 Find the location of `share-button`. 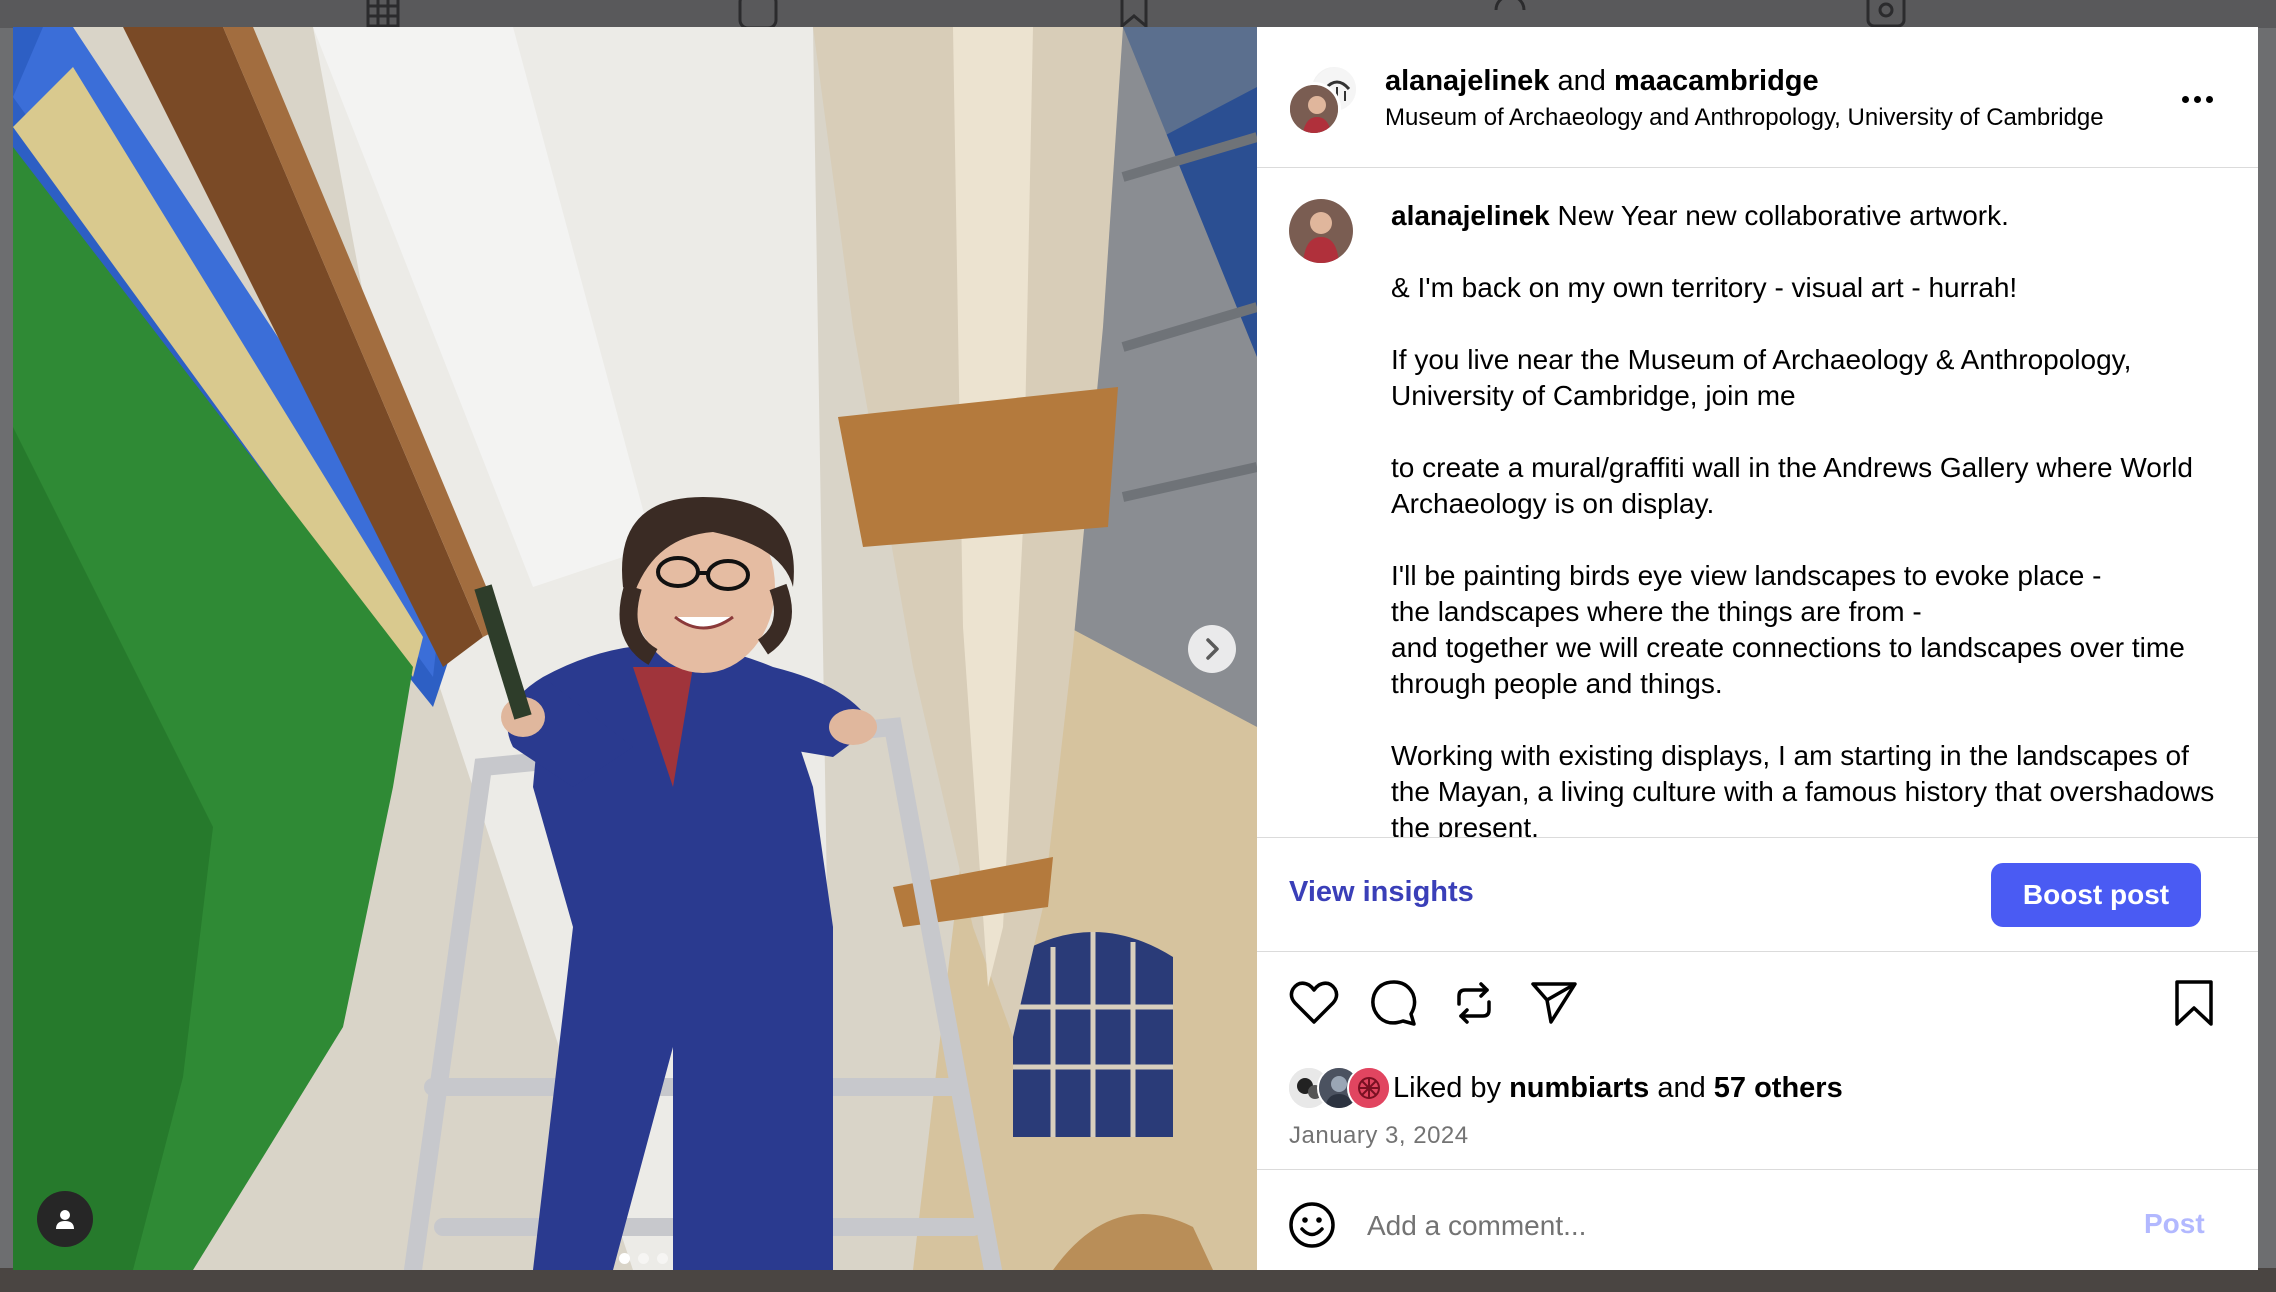

share-button is located at coordinates (1554, 1003).